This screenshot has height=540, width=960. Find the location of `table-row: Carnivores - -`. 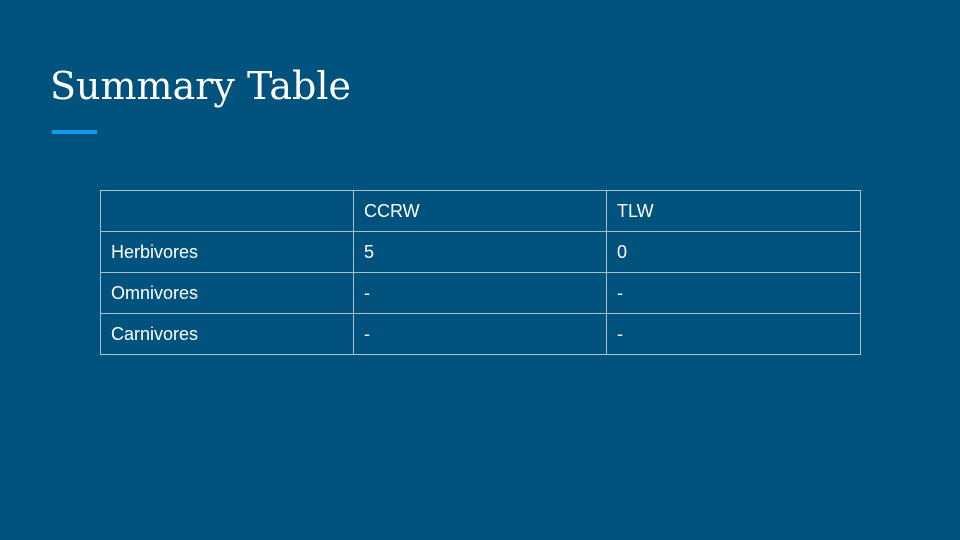

table-row: Carnivores - - is located at coordinates (480, 334).